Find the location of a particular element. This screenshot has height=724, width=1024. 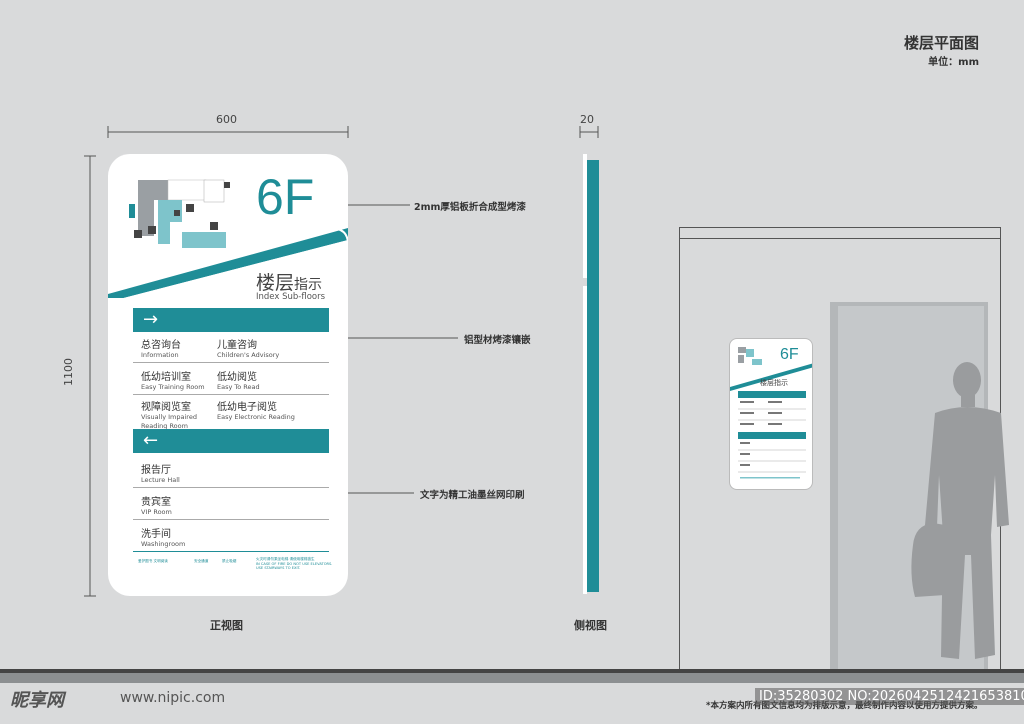

right-arrow-bar: → is located at coordinates (231, 320).